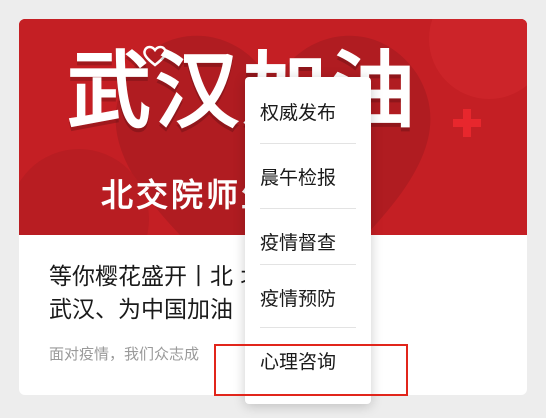 This screenshot has width=546, height=418. Describe the element at coordinates (467, 123) in the screenshot. I see `plus-icon` at that location.